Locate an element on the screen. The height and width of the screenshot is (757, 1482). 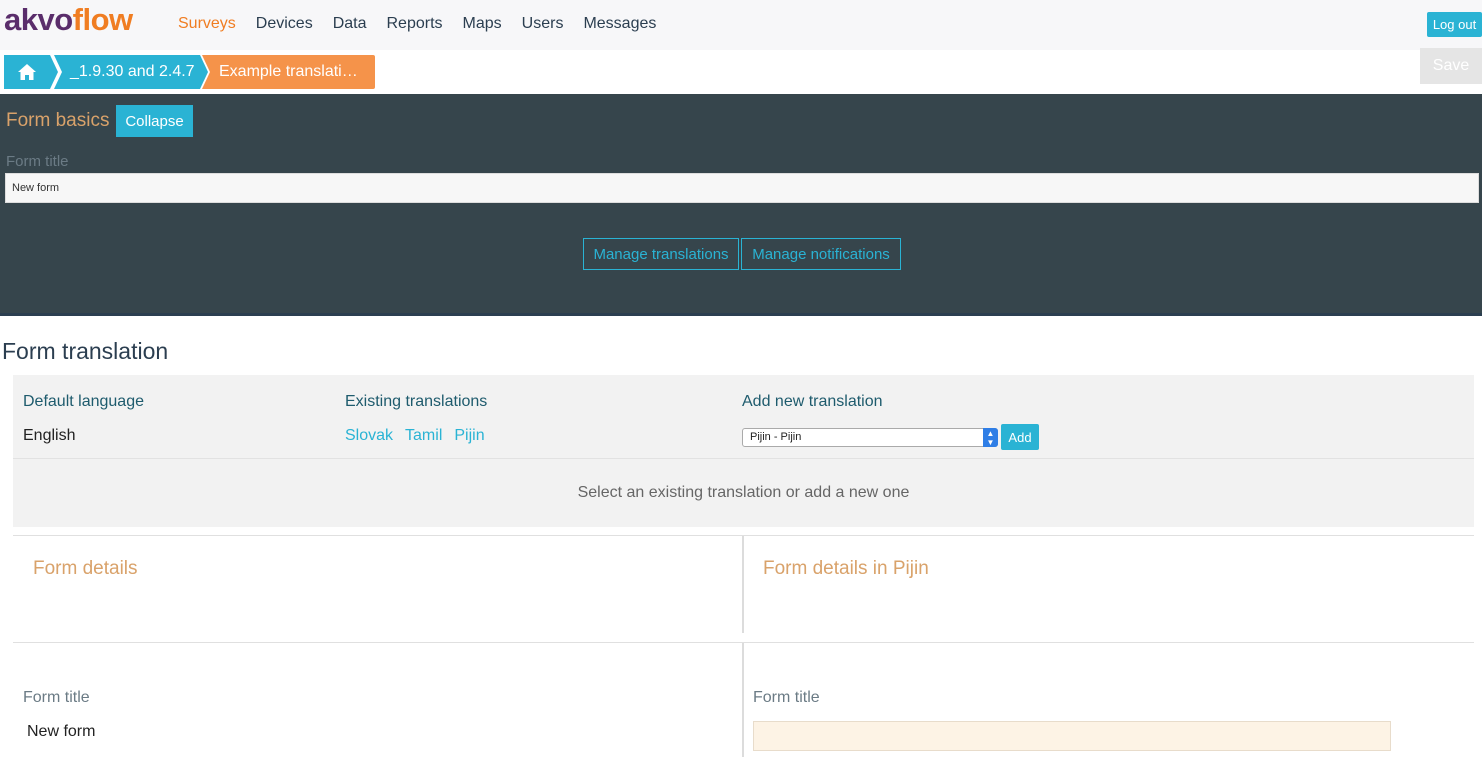
translation-link-tamil: Tamil is located at coordinates (423, 435).